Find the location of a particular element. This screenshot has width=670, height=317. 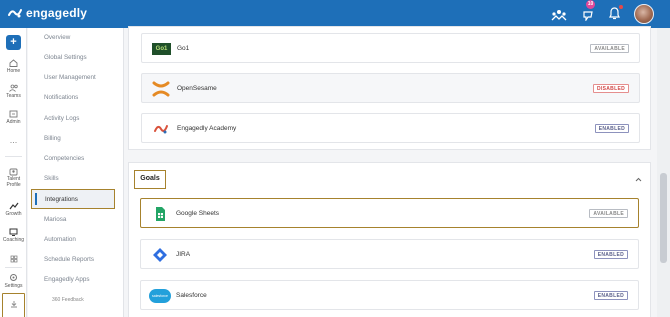

kudos-icon is located at coordinates (588, 17).